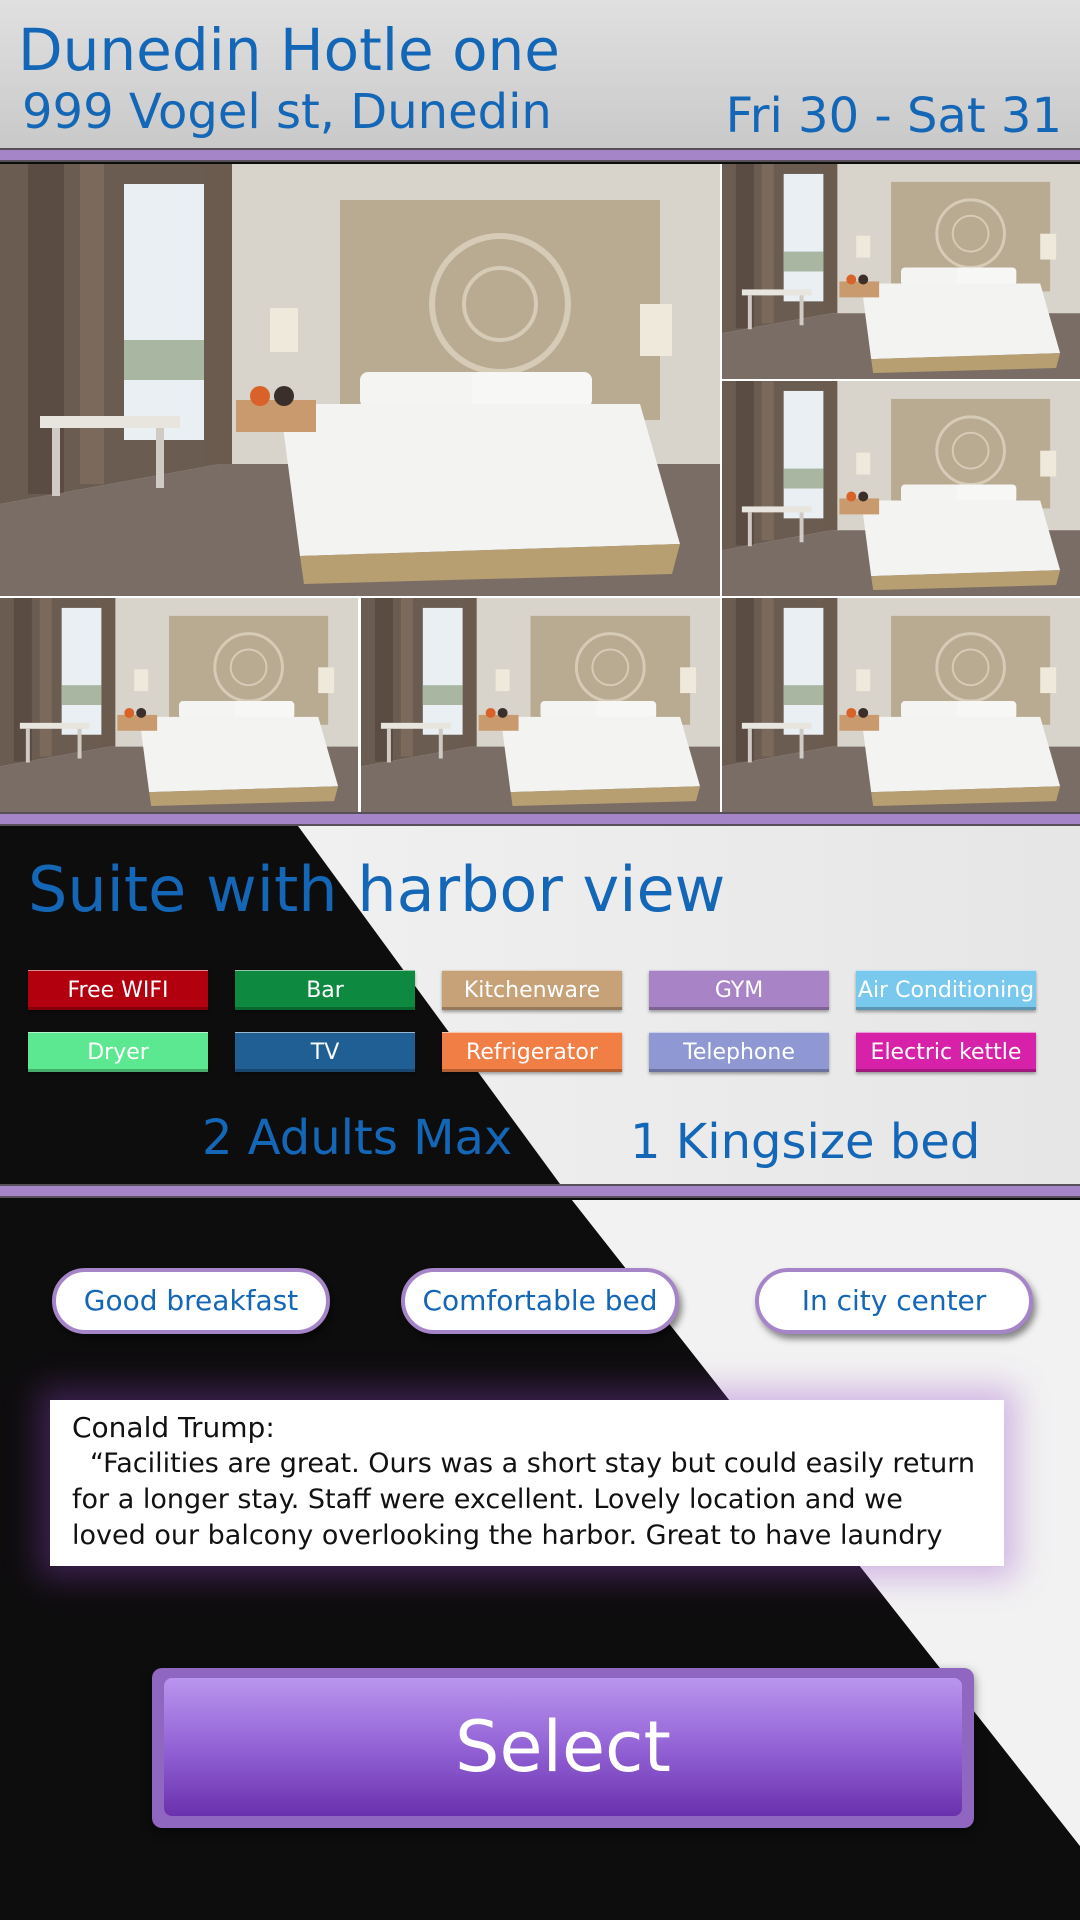  What do you see at coordinates (357, 1138) in the screenshot?
I see `max-occupancy: 2 Adults Max` at bounding box center [357, 1138].